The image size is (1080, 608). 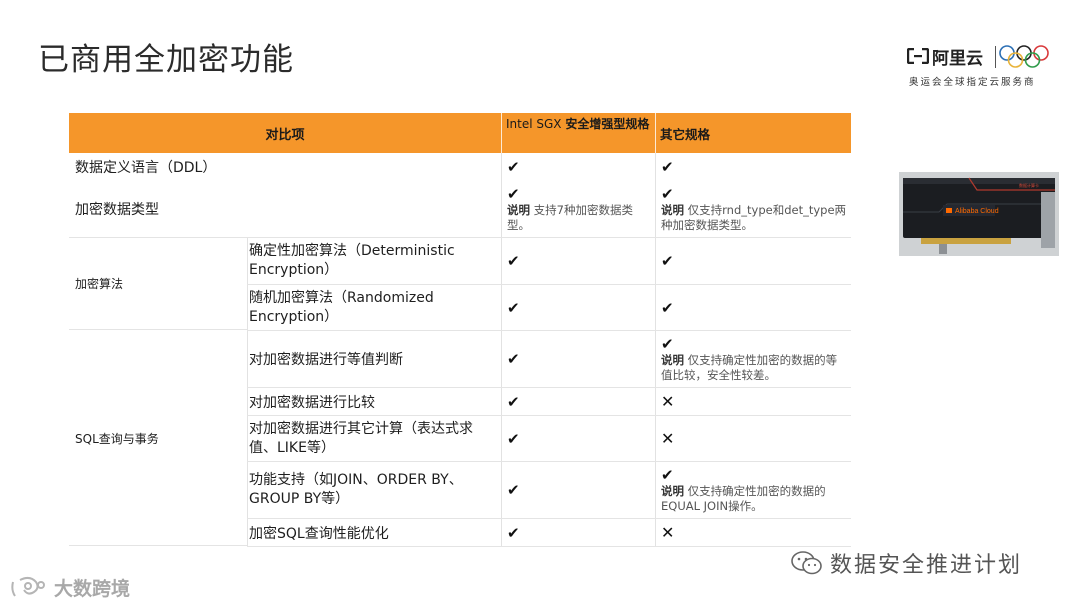 I want to click on corner-watermark: 大数跨境, so click(x=70, y=587).